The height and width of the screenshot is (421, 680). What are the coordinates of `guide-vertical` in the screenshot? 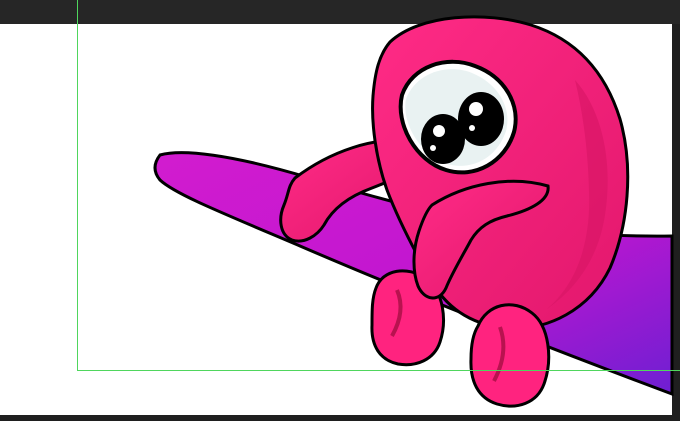 It's located at (77, 185).